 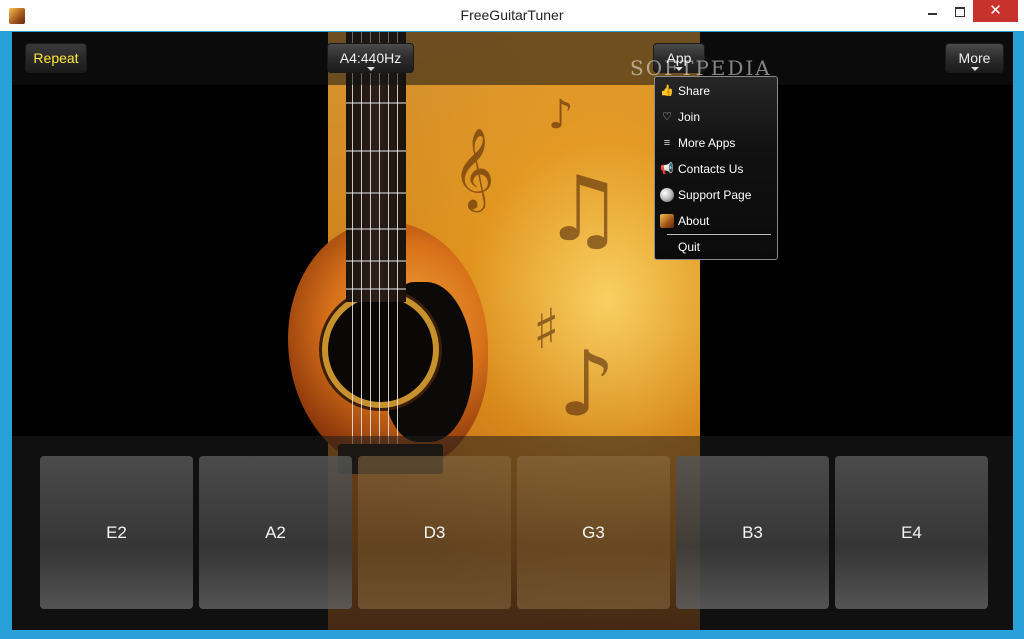 What do you see at coordinates (694, 91) in the screenshot?
I see `menu-item-label: Share` at bounding box center [694, 91].